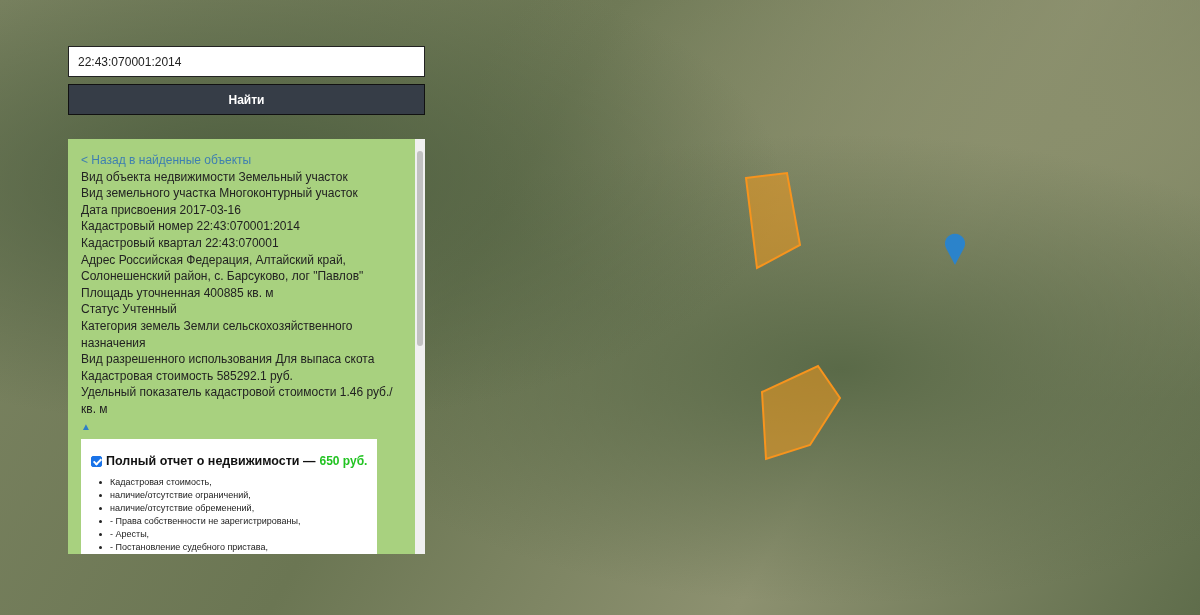  What do you see at coordinates (223, 268) in the screenshot?
I see `property-detail: Адрес Российская Федерация, Алтайский край, Солонешенский район, с. Барсуково, лог "Павлов"` at bounding box center [223, 268].